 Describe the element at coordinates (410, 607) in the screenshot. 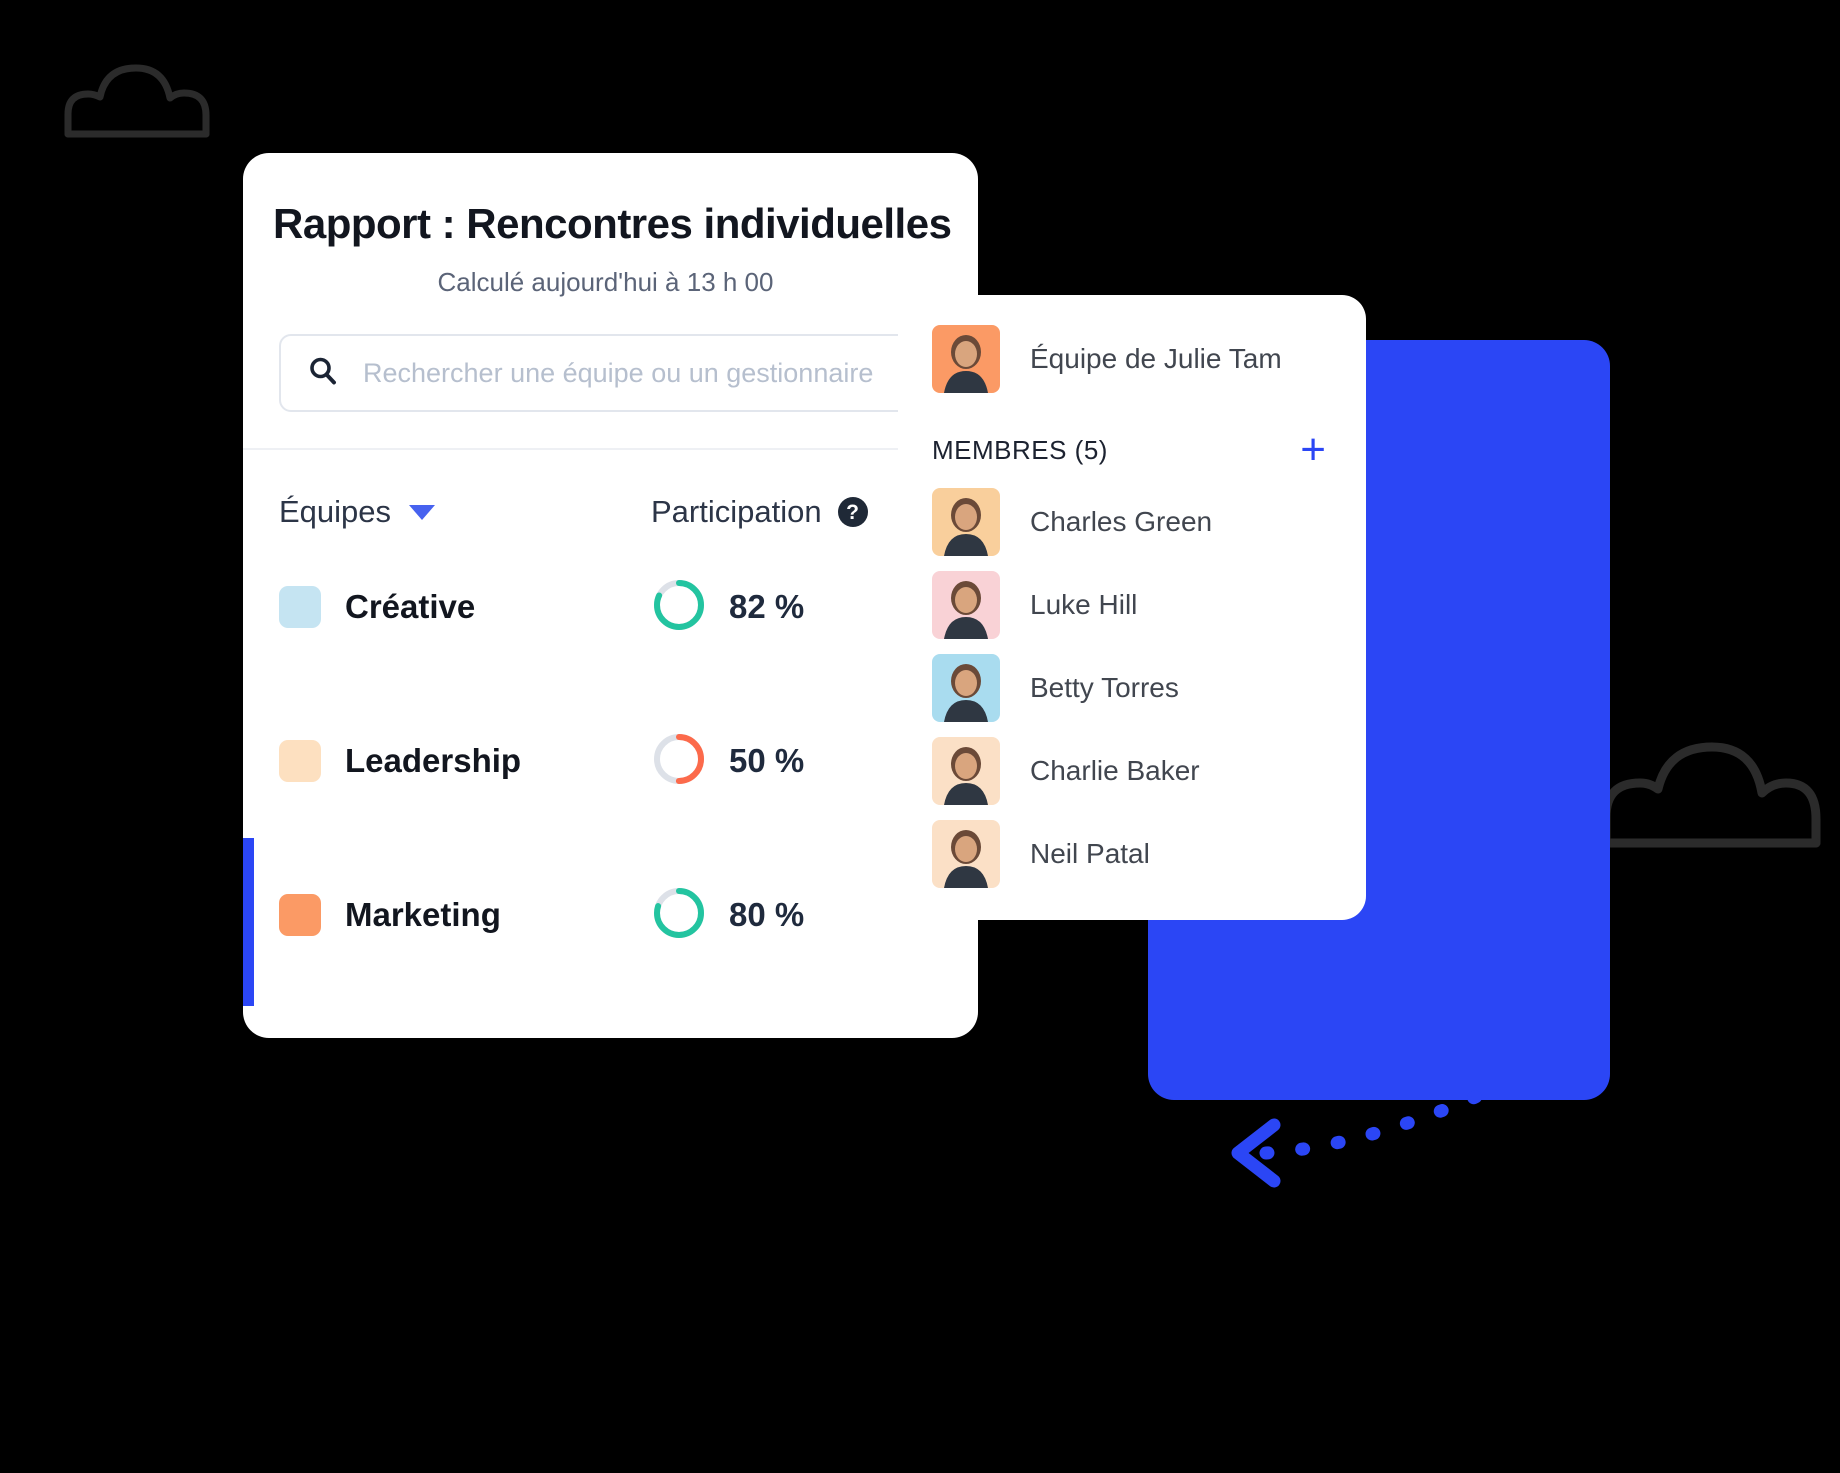

I see `team-name: Créative` at that location.